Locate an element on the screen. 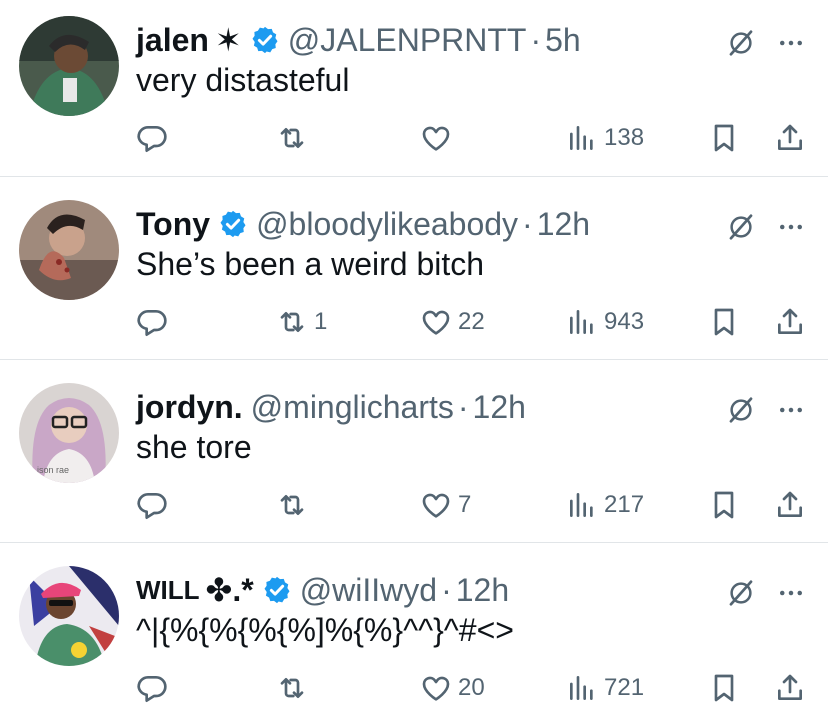 The image size is (828, 724). name-symbol: ✶ is located at coordinates (228, 40).